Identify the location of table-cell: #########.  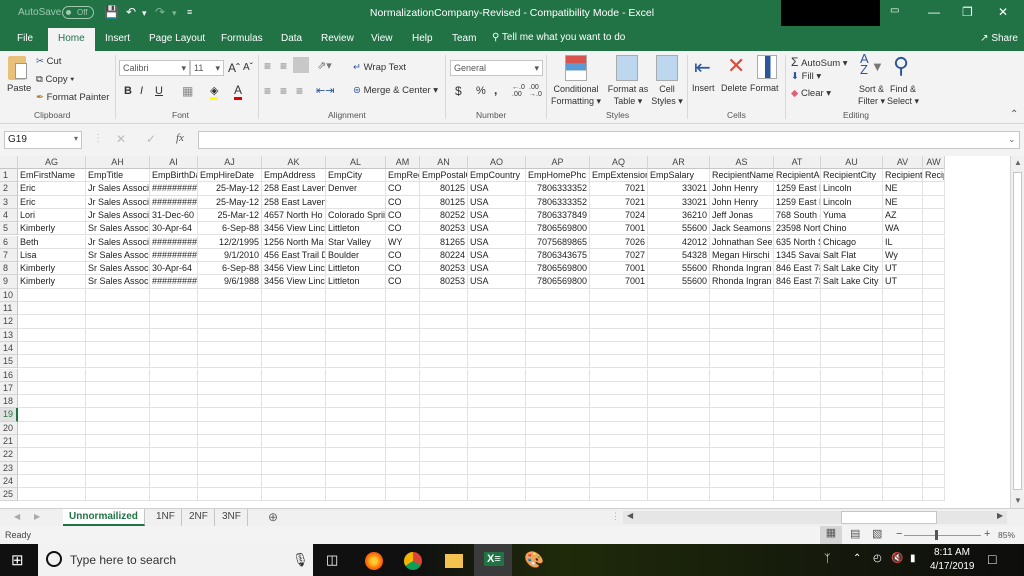
(174, 255).